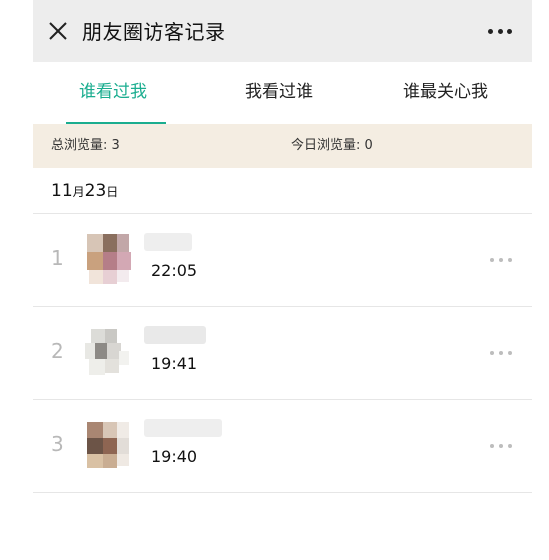 This screenshot has width=549, height=560. I want to click on tab-who-cares-most: 谁最关心我, so click(445, 92).